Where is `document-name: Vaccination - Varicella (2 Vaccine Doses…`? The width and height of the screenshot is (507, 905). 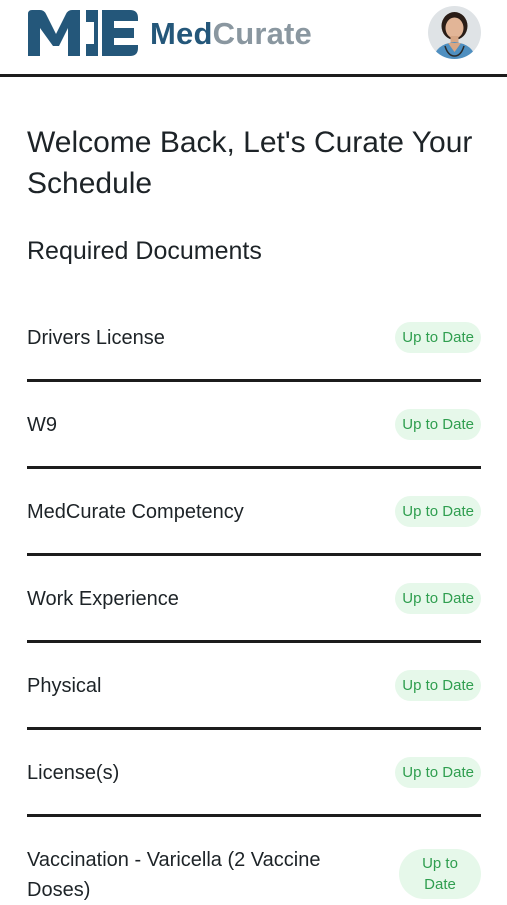 document-name: Vaccination - Varicella (2 Vaccine Doses… is located at coordinates (174, 875).